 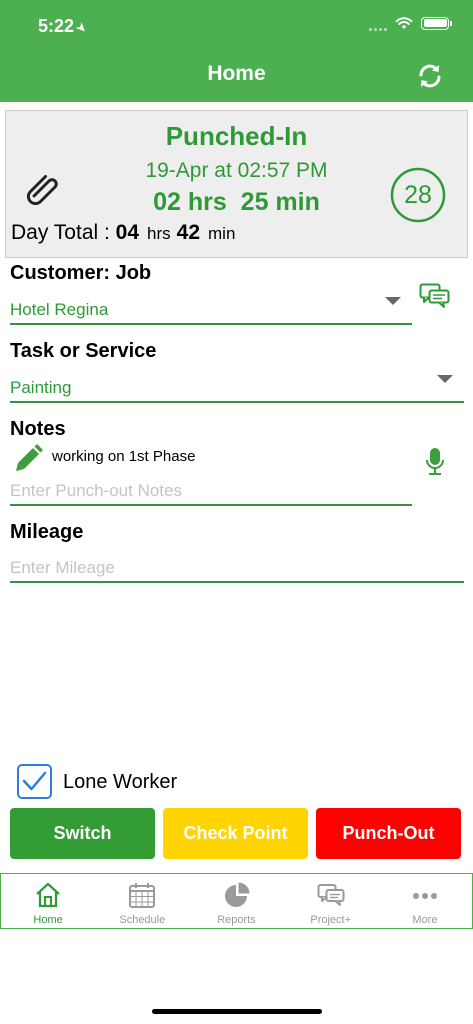 What do you see at coordinates (425, 901) in the screenshot?
I see `tab-more: More` at bounding box center [425, 901].